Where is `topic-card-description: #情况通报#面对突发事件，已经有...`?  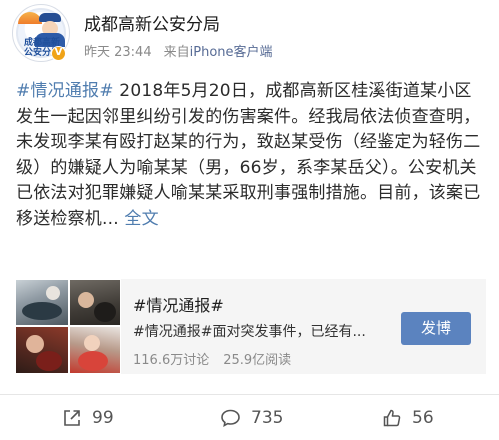
topic-card-description: #情况通报#面对突发事件，已经有... is located at coordinates (249, 332).